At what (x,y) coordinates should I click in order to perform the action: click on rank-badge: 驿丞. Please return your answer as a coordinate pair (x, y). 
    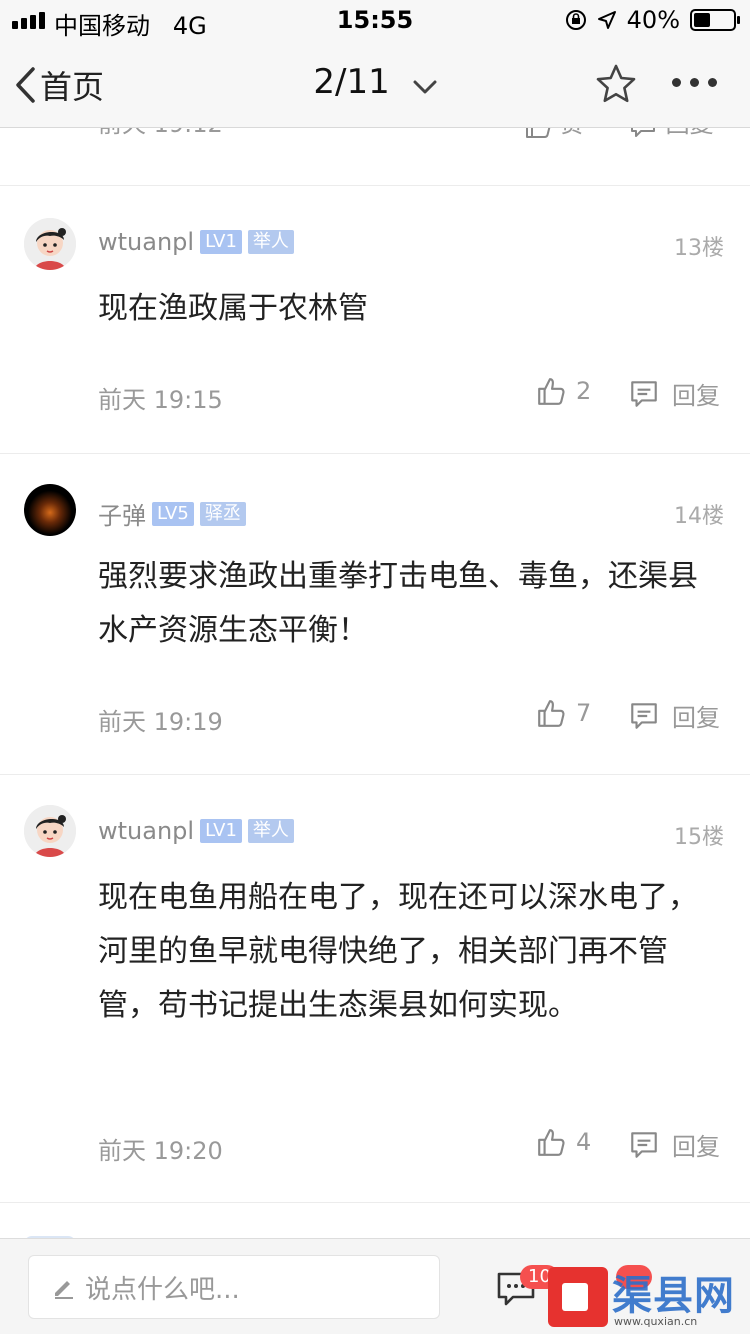
    Looking at the image, I should click on (222, 513).